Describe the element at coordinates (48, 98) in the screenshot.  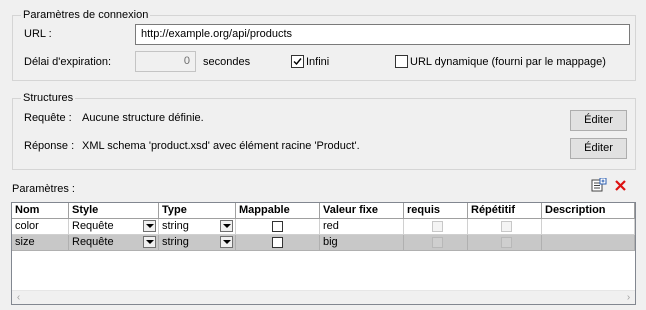
I see `structures-title: Structures` at that location.